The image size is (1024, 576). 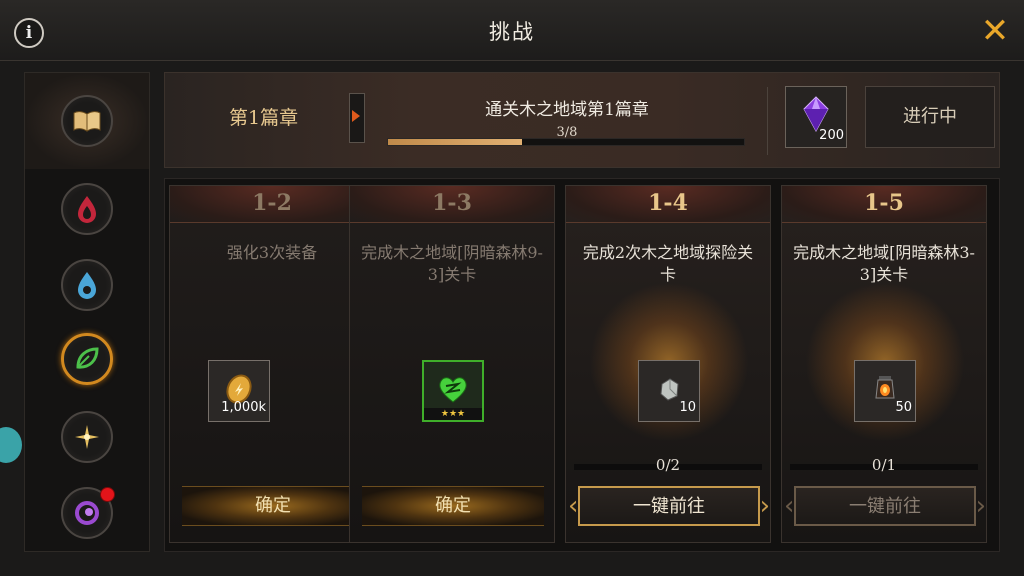 I want to click on mission-number: 1-5, so click(x=884, y=203).